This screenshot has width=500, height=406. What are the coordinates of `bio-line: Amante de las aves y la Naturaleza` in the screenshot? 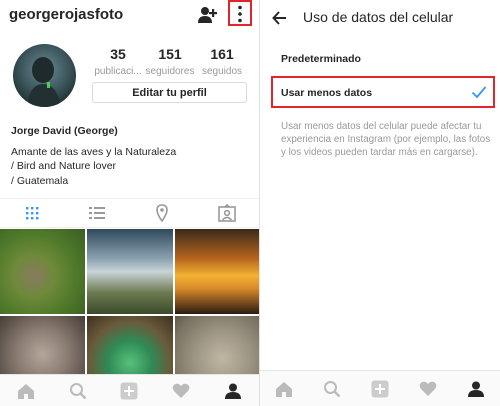 It's located at (94, 151).